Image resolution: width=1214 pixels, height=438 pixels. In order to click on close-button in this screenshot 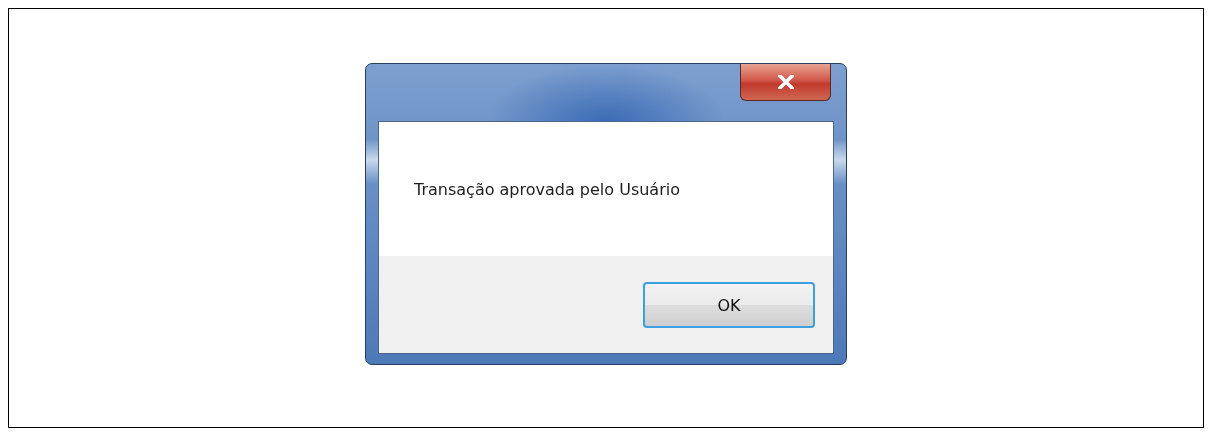, I will do `click(785, 82)`.